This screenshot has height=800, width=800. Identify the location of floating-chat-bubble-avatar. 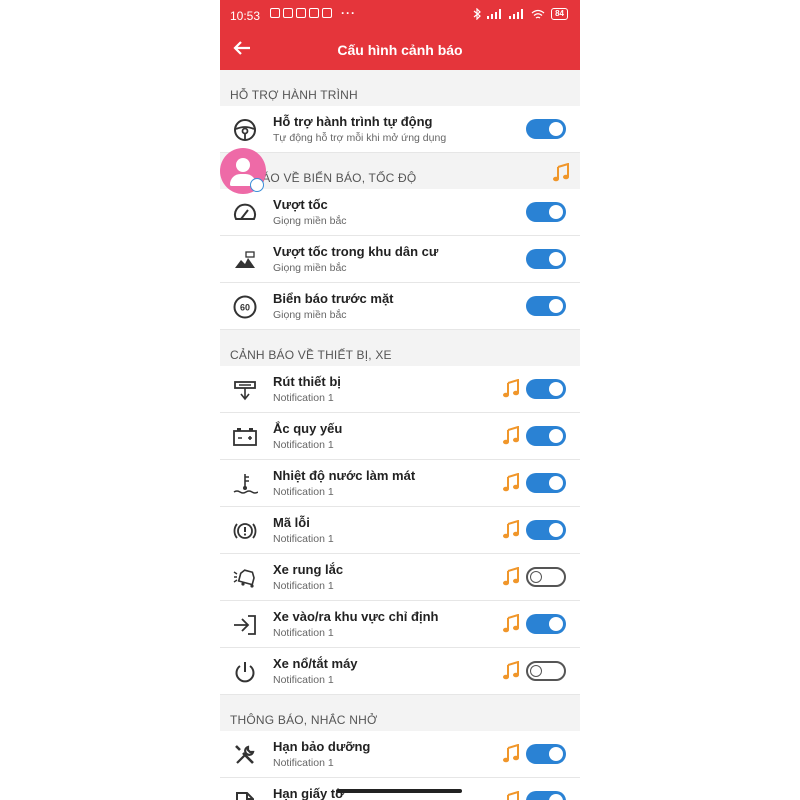
(243, 171).